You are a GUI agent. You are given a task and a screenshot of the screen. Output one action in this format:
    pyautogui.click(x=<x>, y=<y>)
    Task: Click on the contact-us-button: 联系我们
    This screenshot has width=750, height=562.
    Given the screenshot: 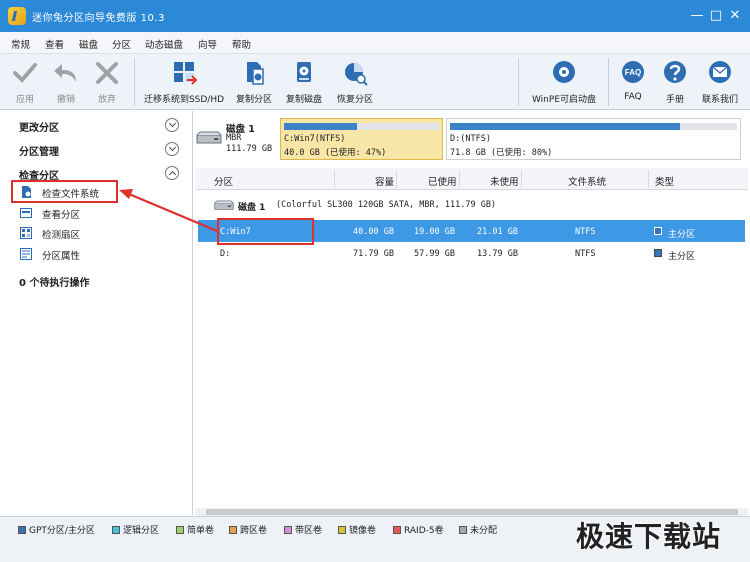 What is the action you would take?
    pyautogui.click(x=720, y=82)
    